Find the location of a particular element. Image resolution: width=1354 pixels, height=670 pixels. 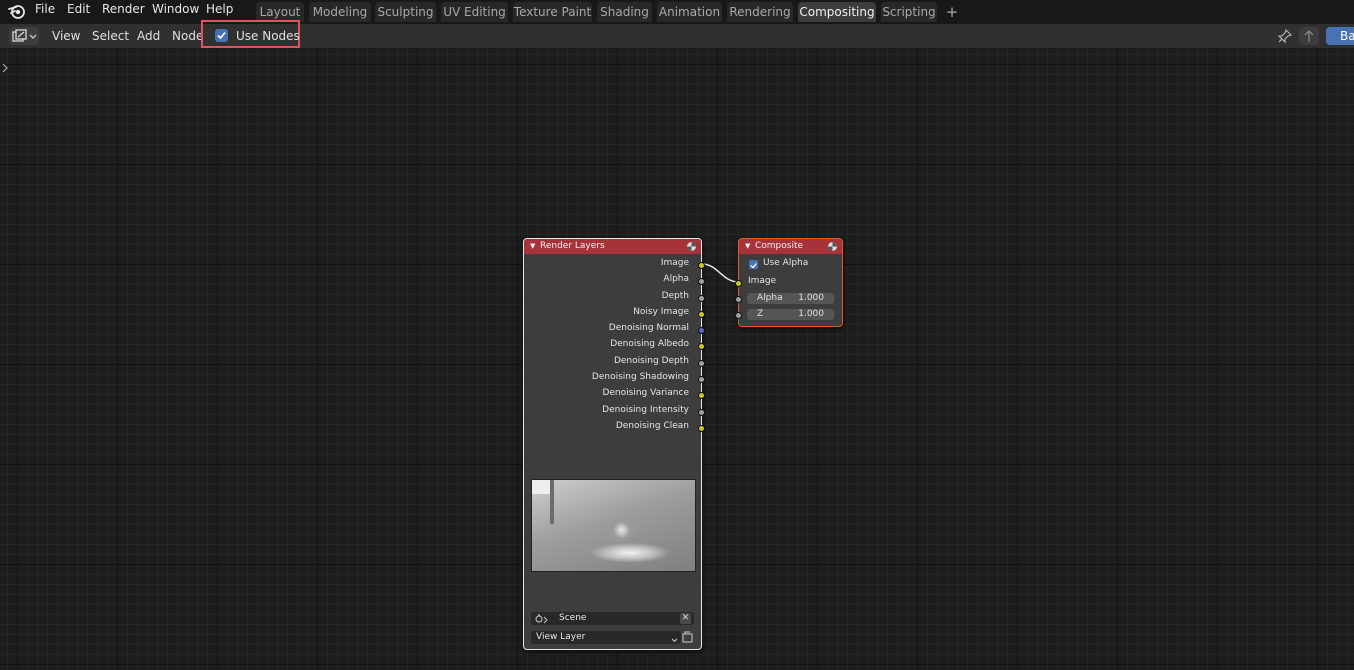

input-z-socket is located at coordinates (738, 315).